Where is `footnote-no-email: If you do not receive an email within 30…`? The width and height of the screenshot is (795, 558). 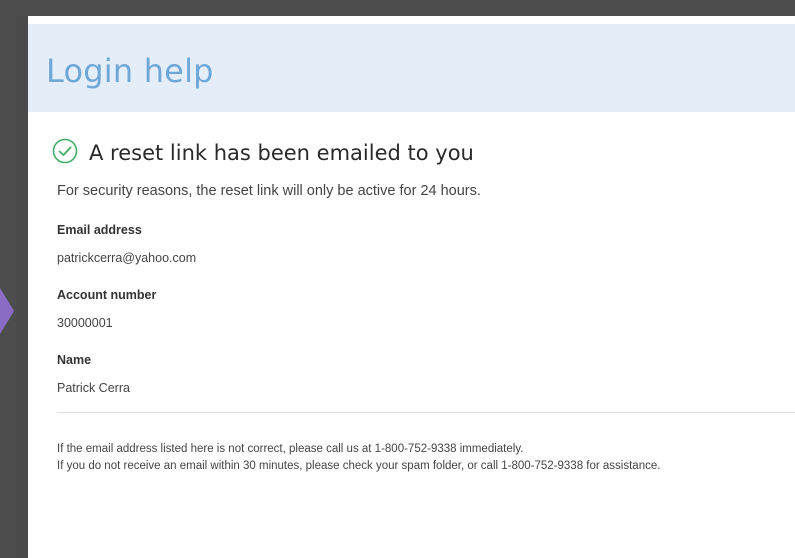
footnote-no-email: If you do not receive an email within 30… is located at coordinates (359, 466).